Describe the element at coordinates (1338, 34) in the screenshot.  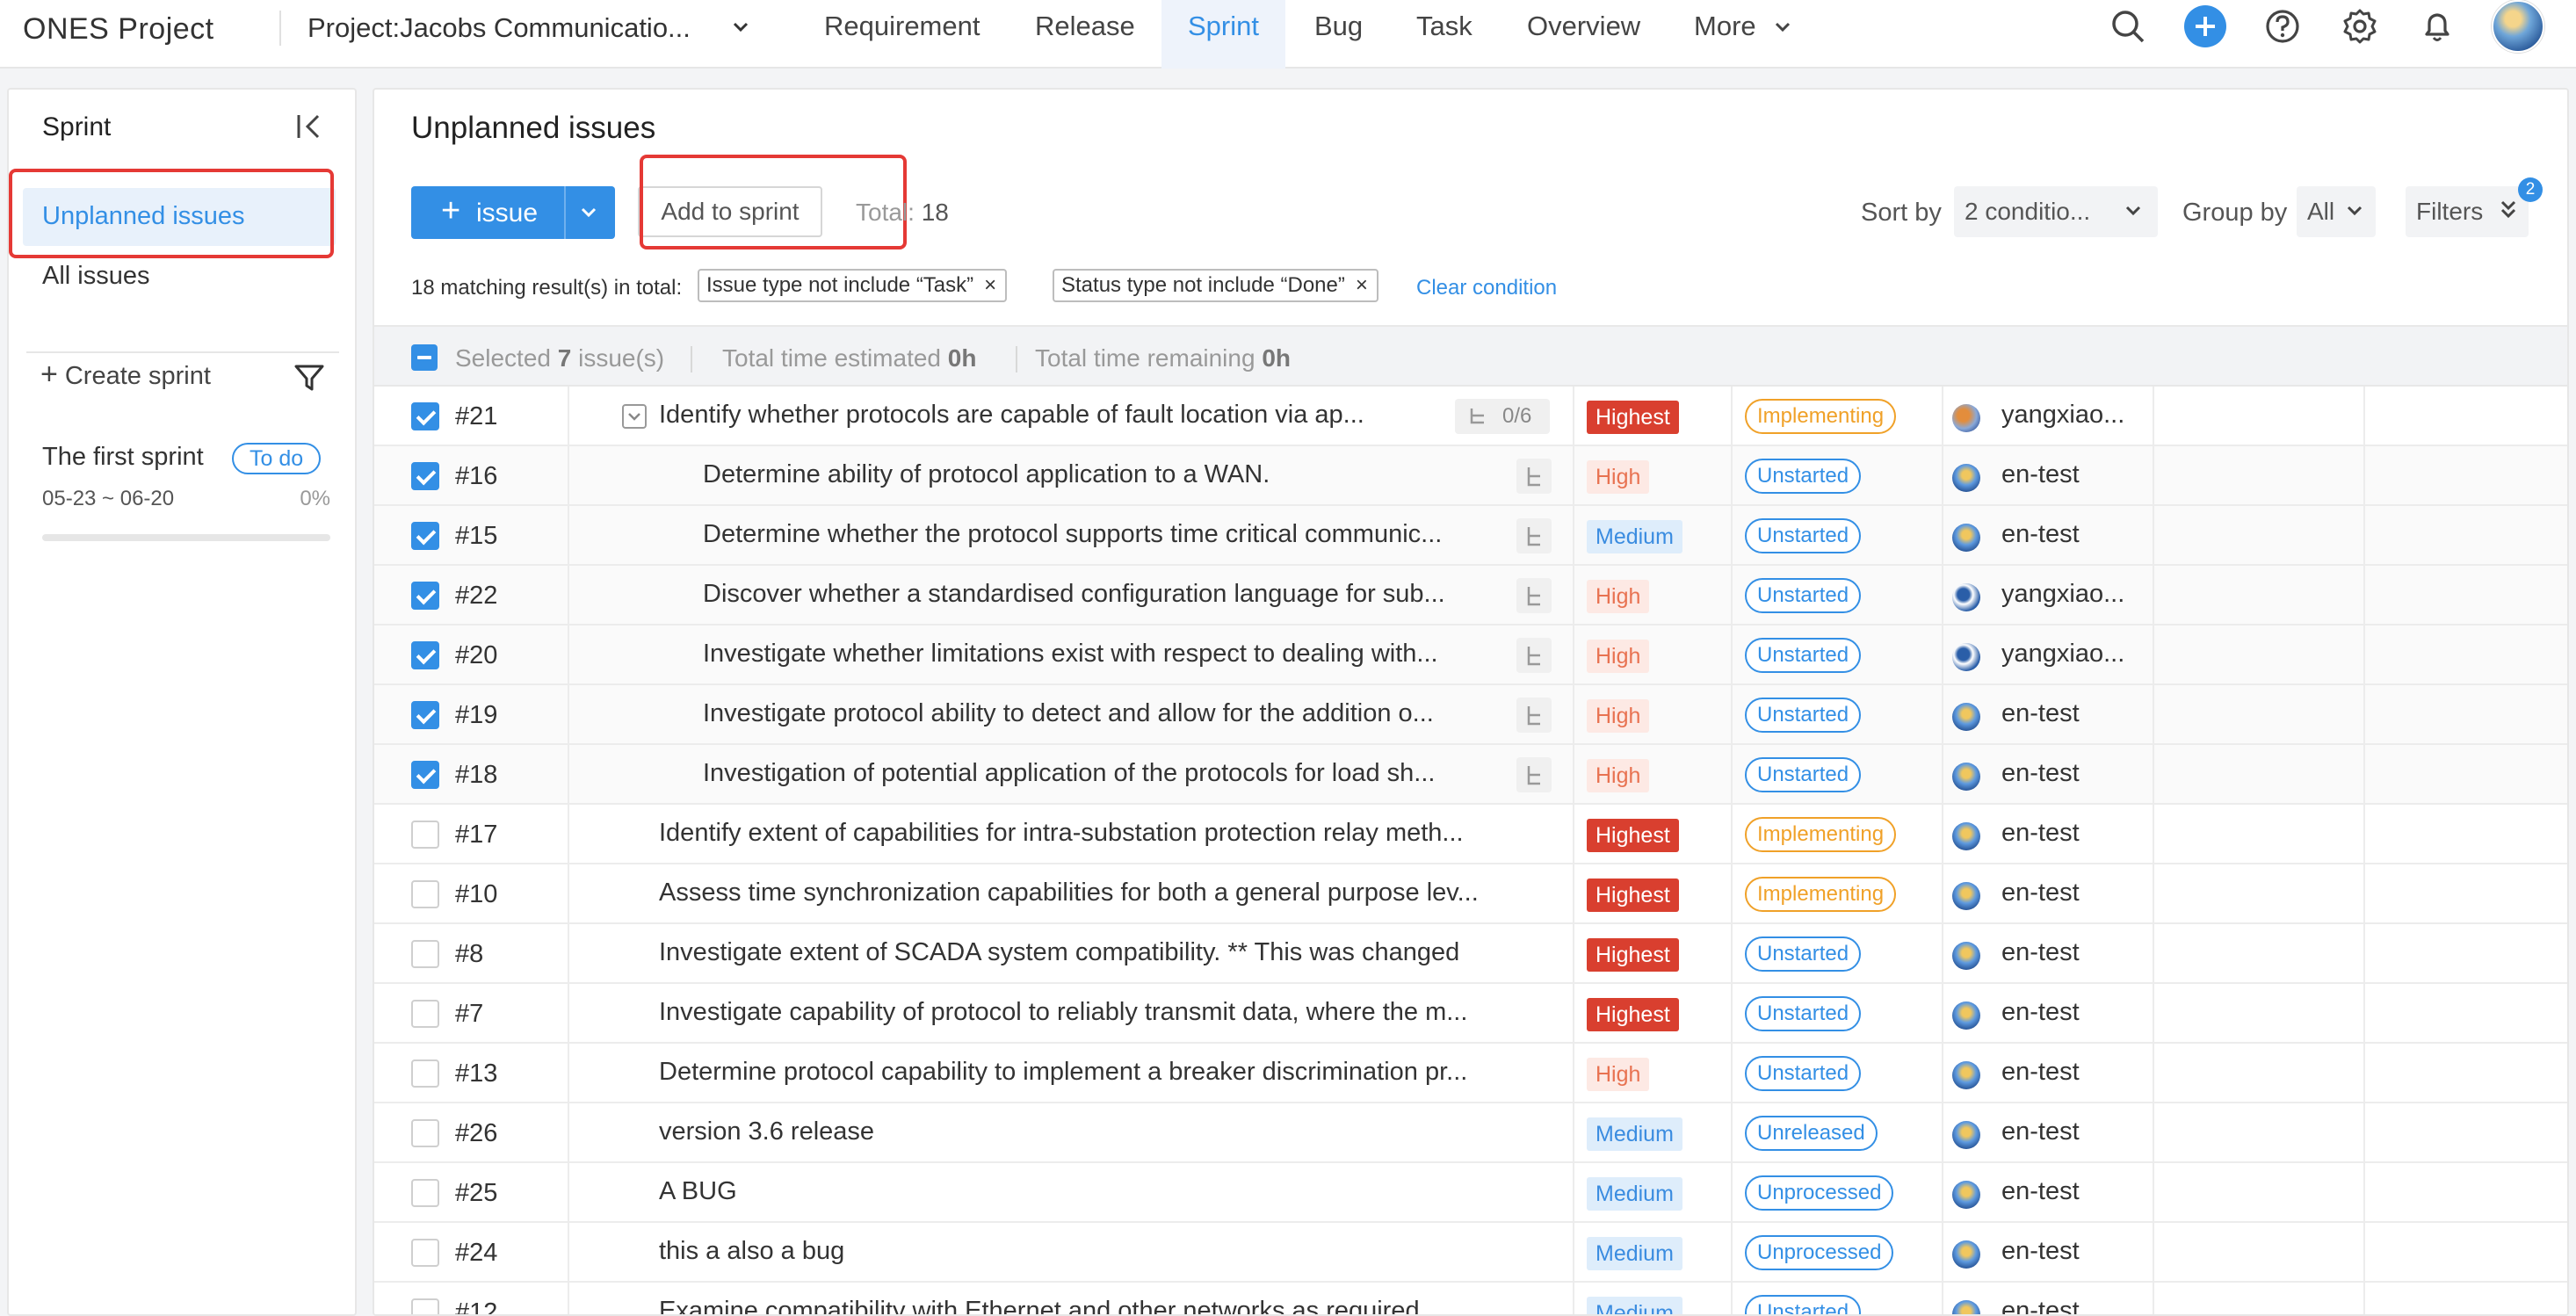
I see `tab-bug: Bug` at that location.